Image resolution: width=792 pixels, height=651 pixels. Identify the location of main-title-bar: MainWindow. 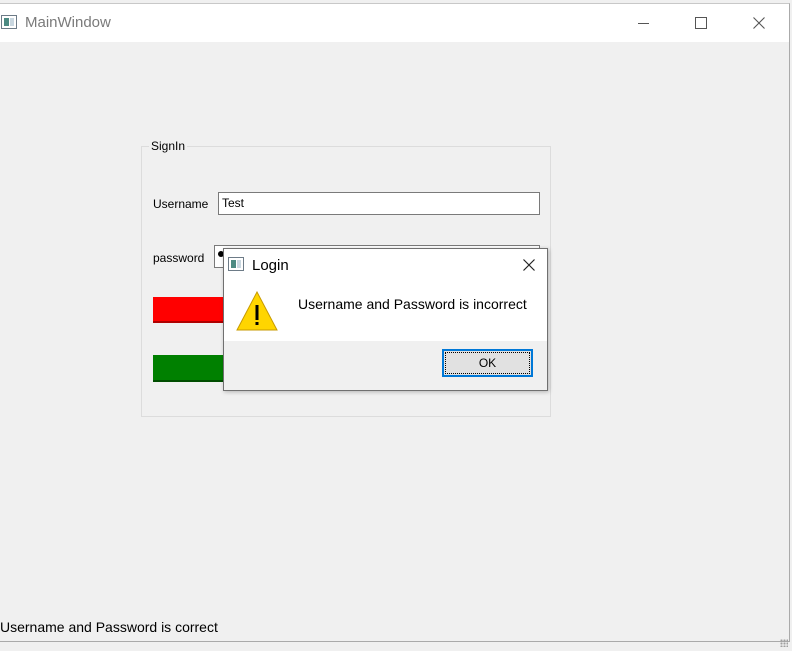
(394, 23).